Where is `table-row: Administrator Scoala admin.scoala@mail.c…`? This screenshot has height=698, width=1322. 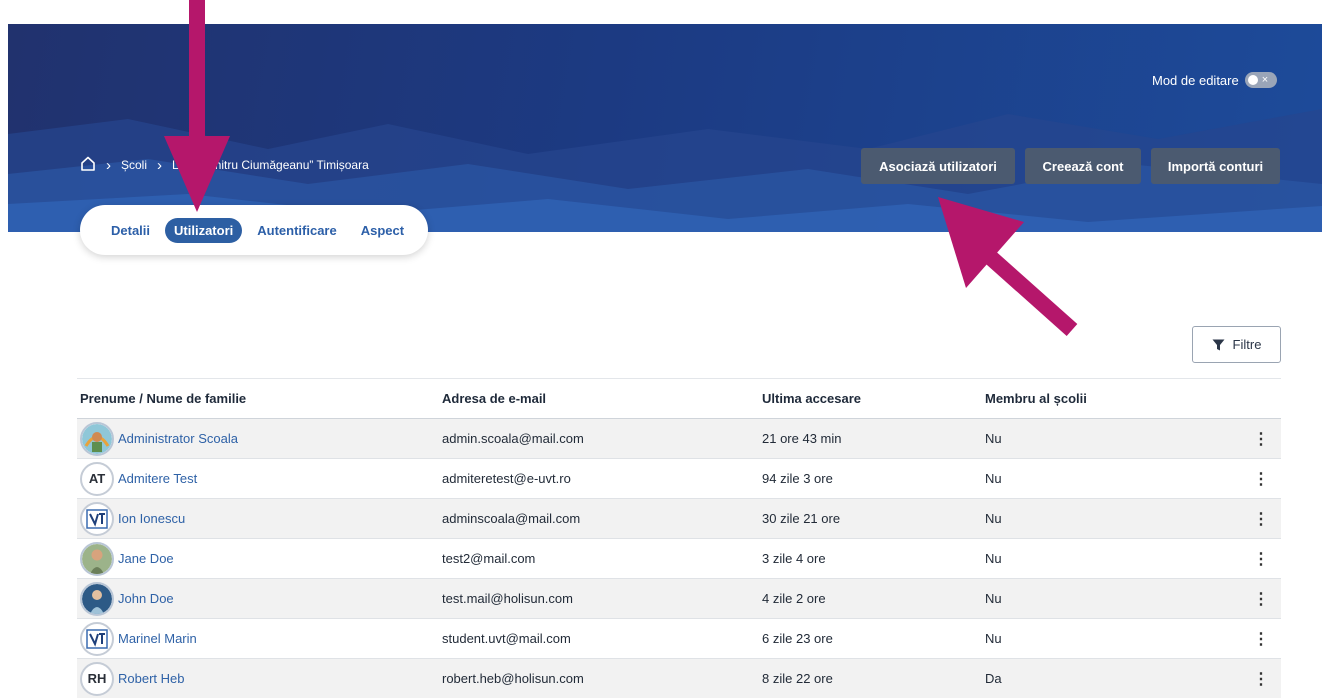
table-row: Administrator Scoala admin.scoala@mail.c… is located at coordinates (679, 438).